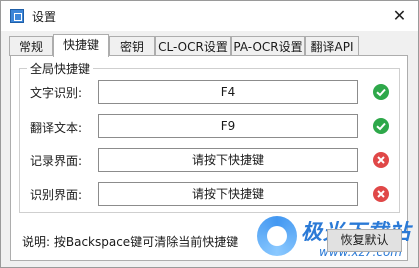  Describe the element at coordinates (81, 45) in the screenshot. I see `tab-shortcuts: 快捷键` at that location.